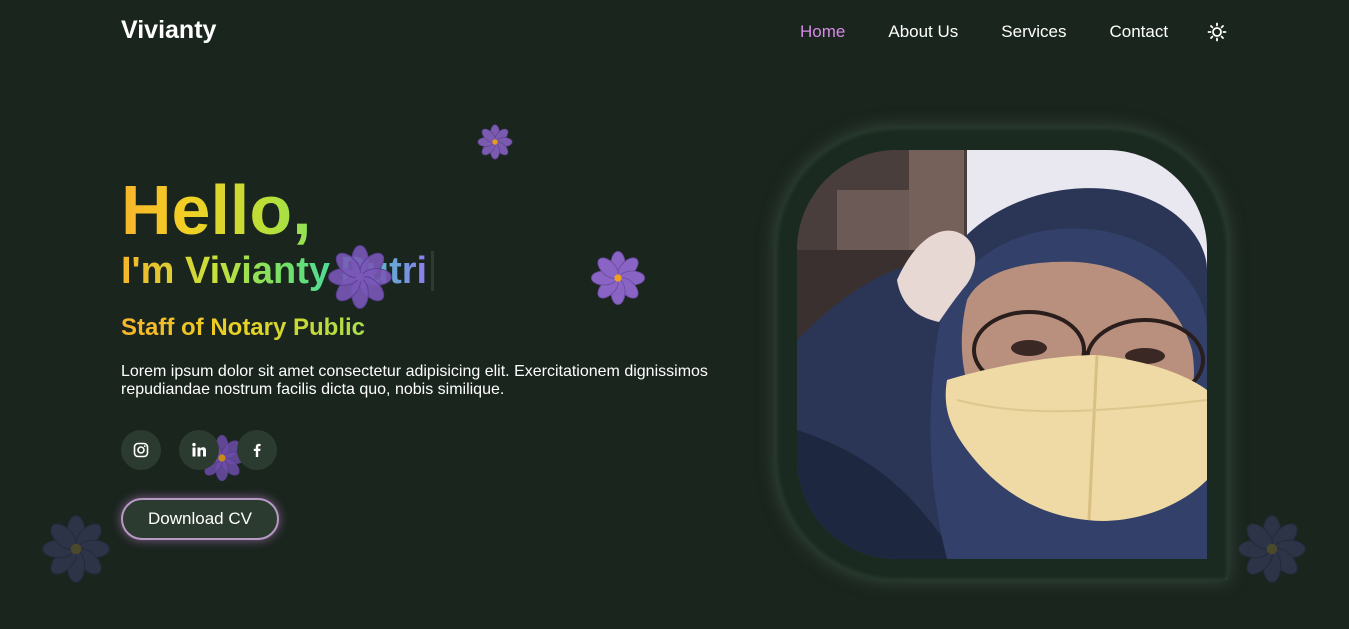 The image size is (1349, 629). What do you see at coordinates (216, 210) in the screenshot?
I see `hero-greeting: Hello,` at bounding box center [216, 210].